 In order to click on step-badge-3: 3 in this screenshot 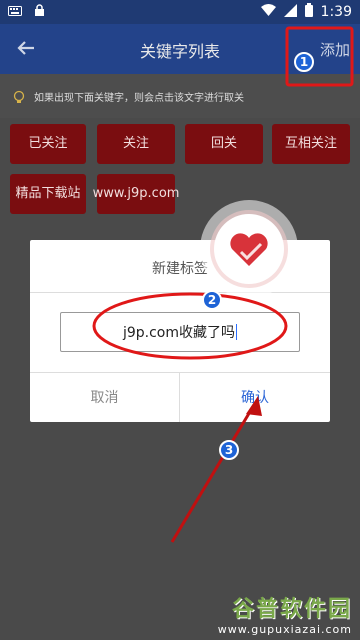, I will do `click(229, 450)`.